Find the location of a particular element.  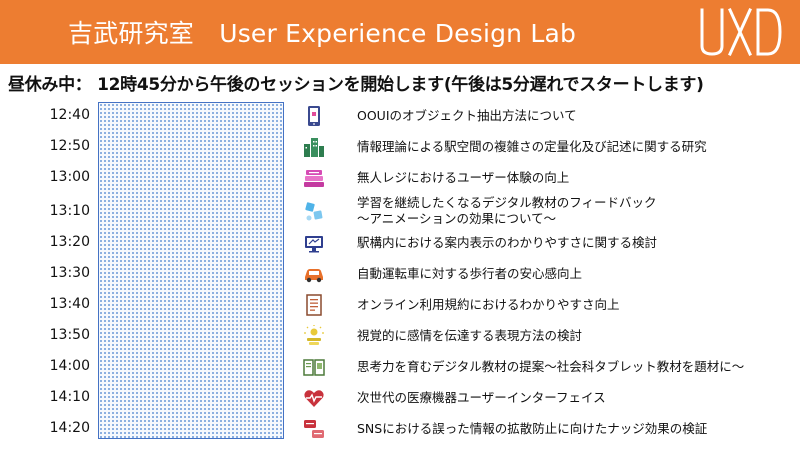

schedule-time: 13:00 is located at coordinates (69, 177).